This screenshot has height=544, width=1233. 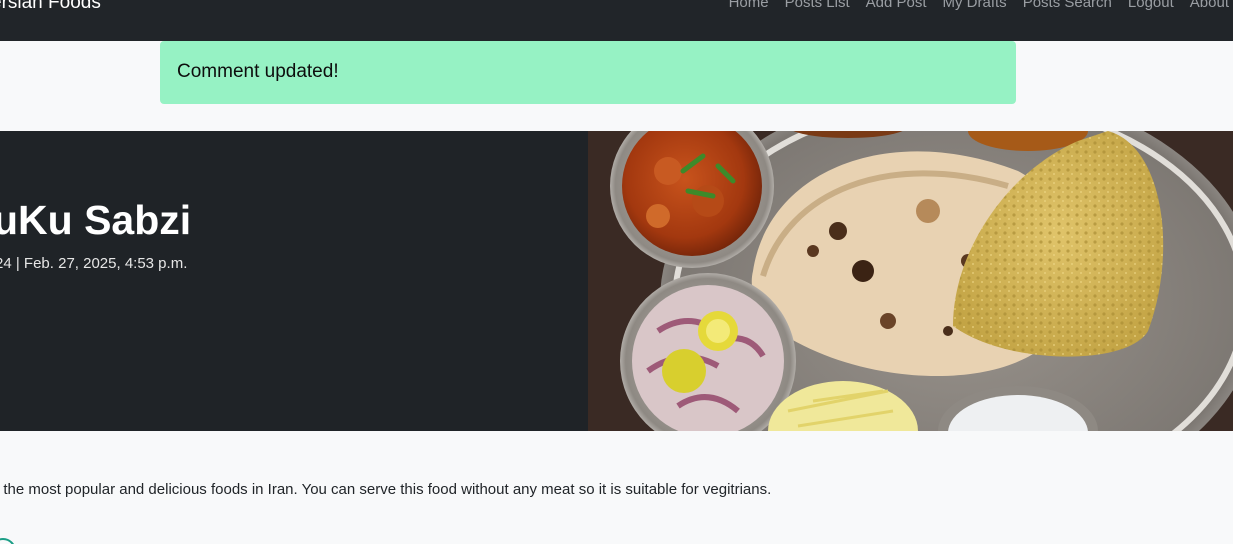 What do you see at coordinates (50, 7) in the screenshot?
I see `brand-link: ersian Foods` at bounding box center [50, 7].